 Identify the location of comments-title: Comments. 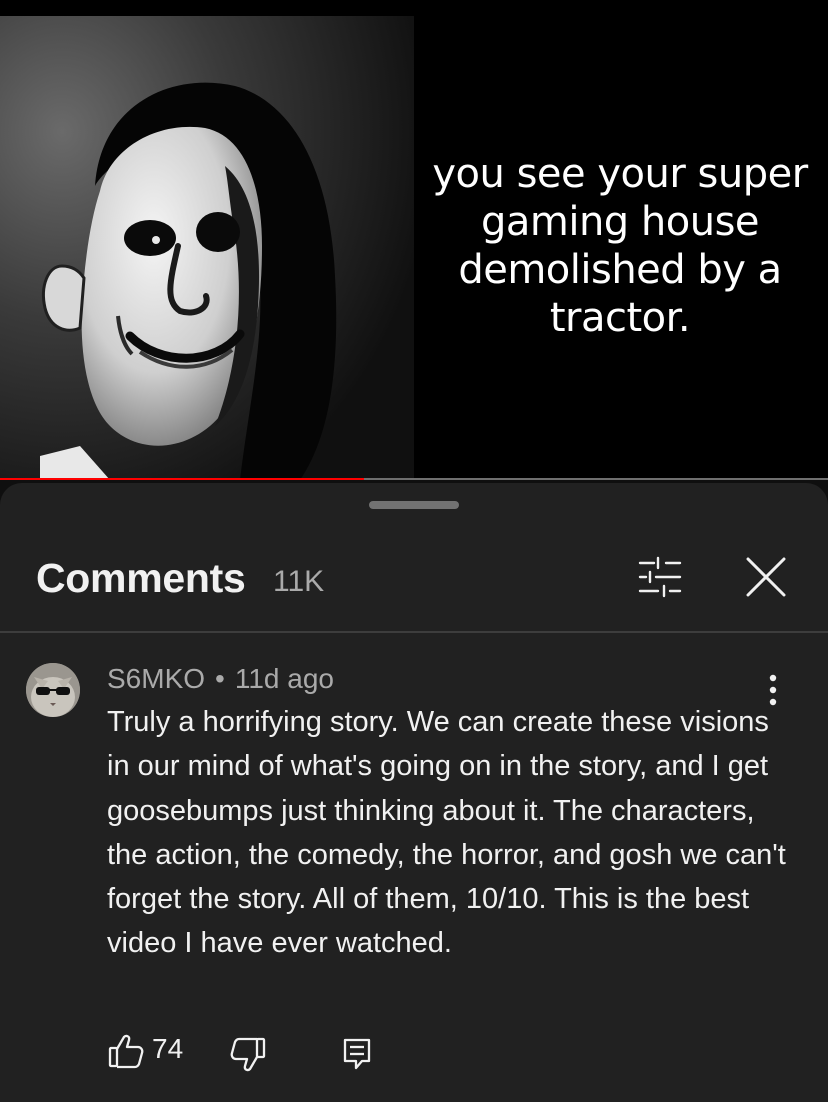
(141, 578).